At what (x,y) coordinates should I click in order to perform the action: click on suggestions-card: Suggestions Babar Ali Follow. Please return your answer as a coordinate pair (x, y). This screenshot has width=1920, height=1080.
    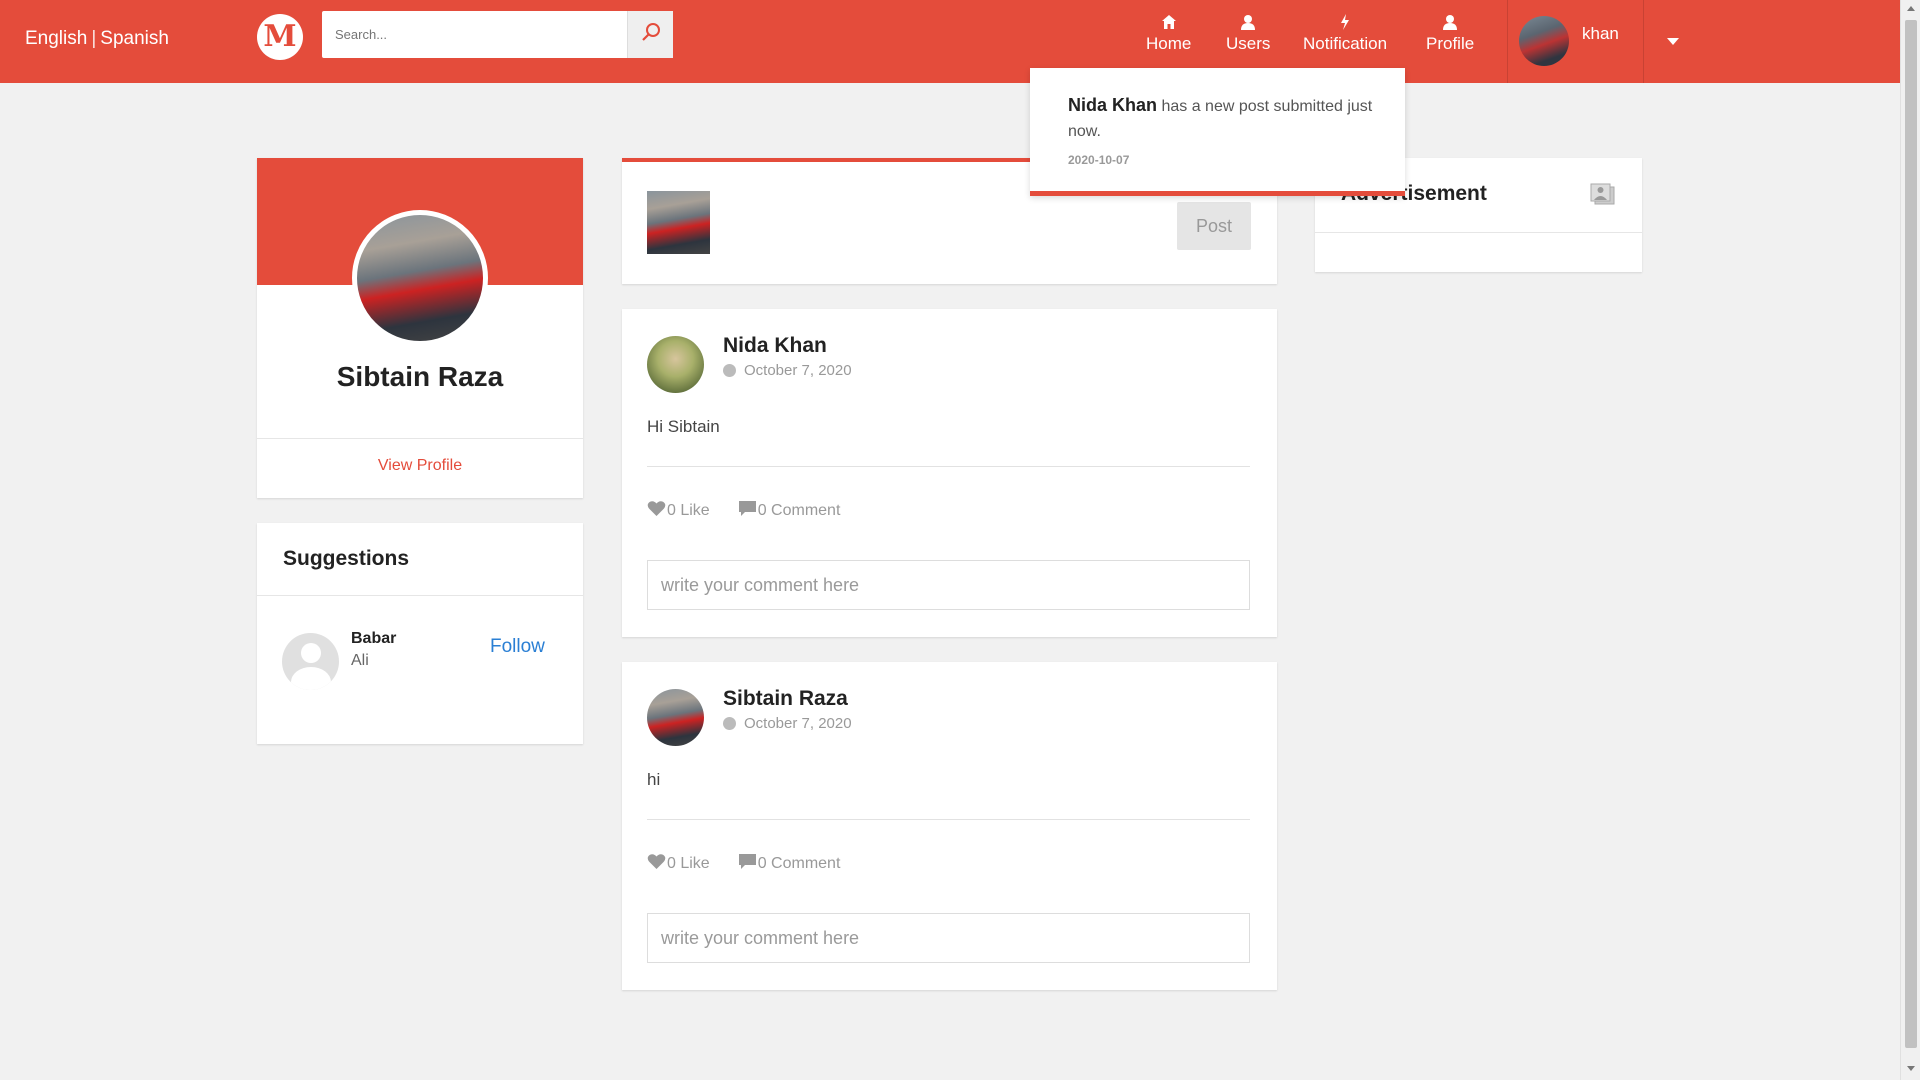
    Looking at the image, I should click on (420, 633).